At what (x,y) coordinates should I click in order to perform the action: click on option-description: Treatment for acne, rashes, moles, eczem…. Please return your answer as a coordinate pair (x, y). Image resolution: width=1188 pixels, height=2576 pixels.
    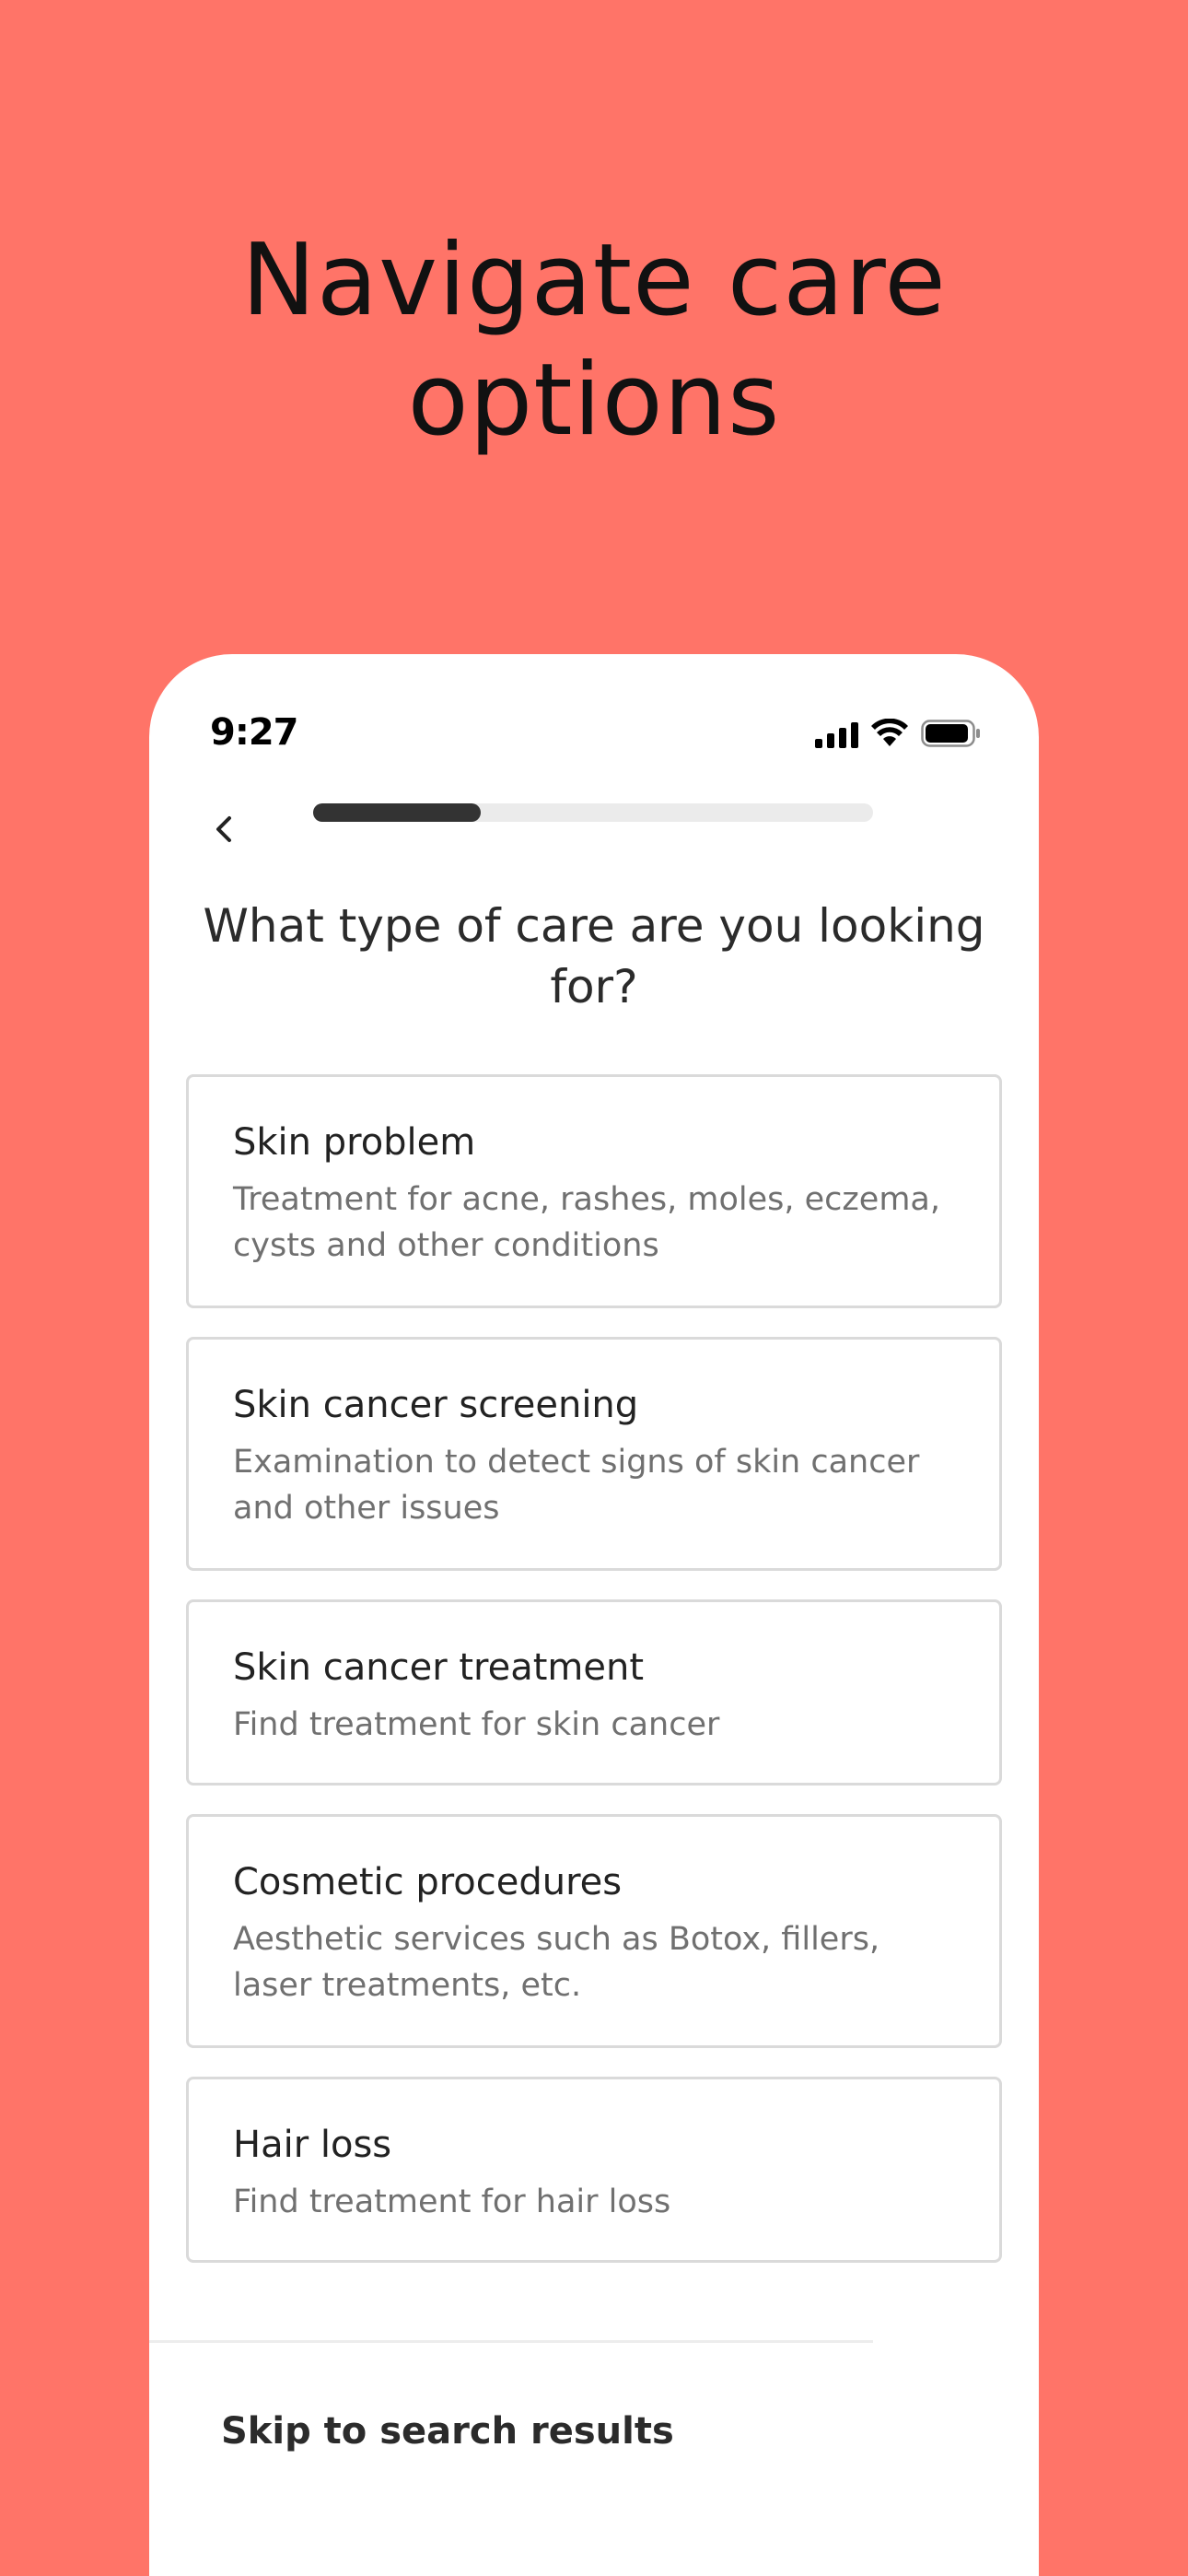
    Looking at the image, I should click on (587, 1222).